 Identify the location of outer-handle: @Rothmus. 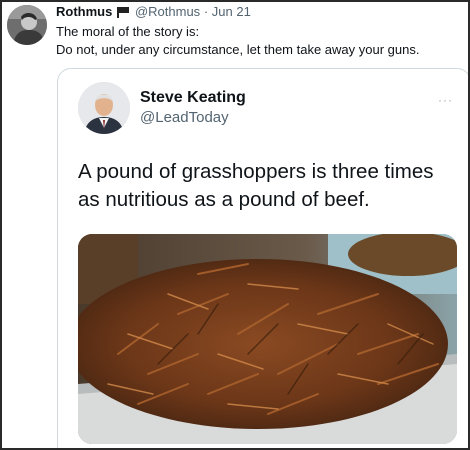
(167, 11).